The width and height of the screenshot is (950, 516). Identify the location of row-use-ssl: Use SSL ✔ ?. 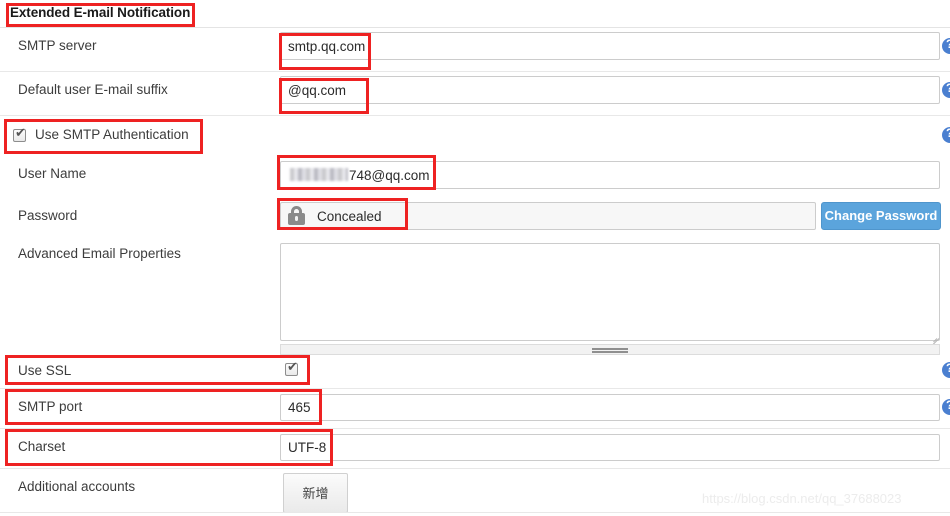
(475, 373).